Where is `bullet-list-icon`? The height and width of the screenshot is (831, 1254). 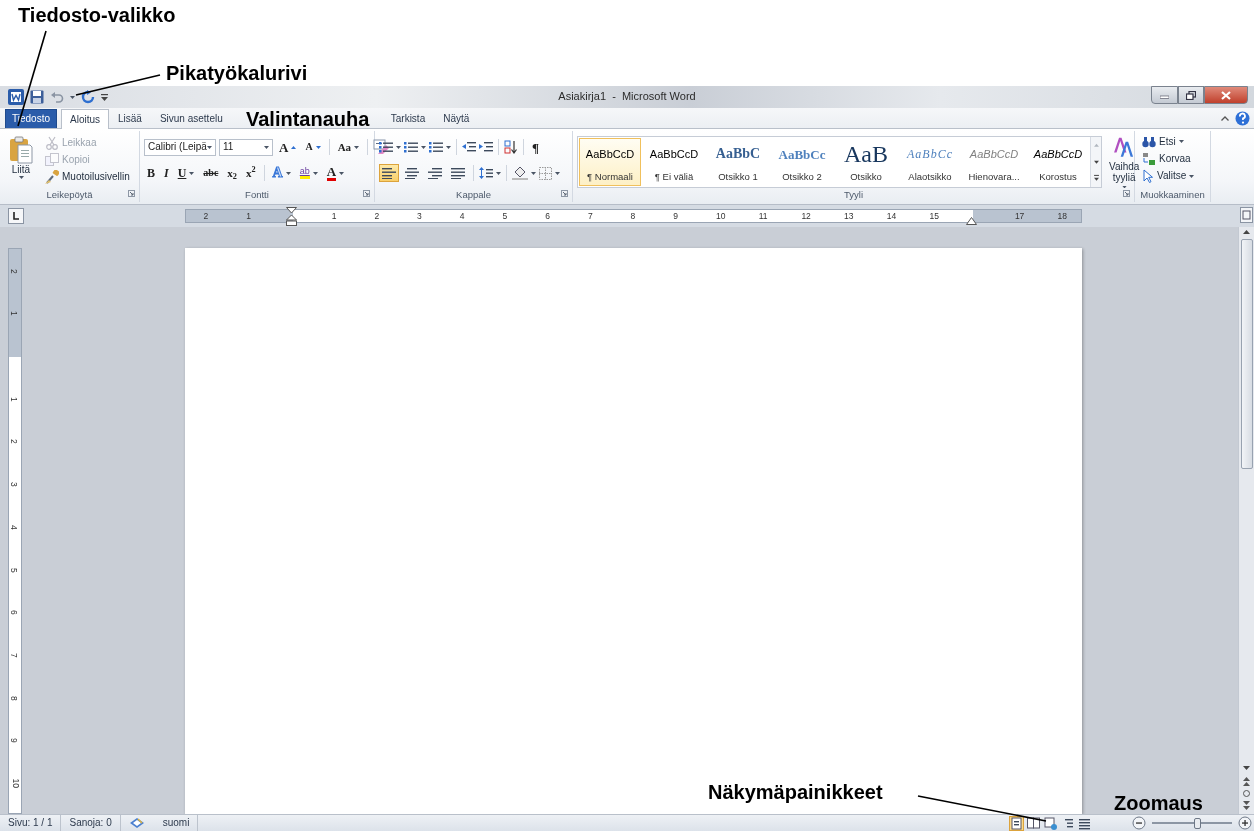 bullet-list-icon is located at coordinates (386, 147).